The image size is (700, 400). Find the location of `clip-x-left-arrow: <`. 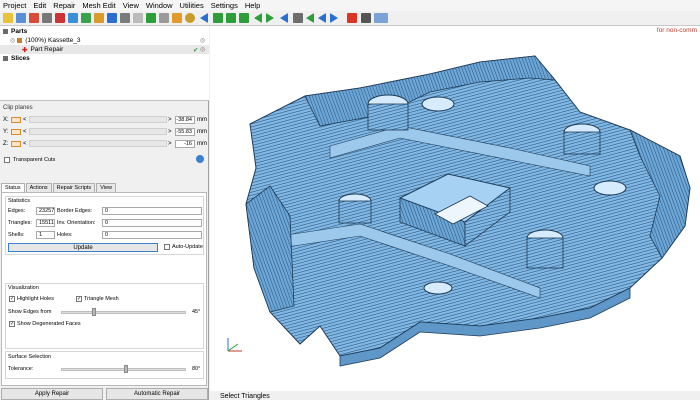

clip-x-left-arrow: < is located at coordinates (25, 120).